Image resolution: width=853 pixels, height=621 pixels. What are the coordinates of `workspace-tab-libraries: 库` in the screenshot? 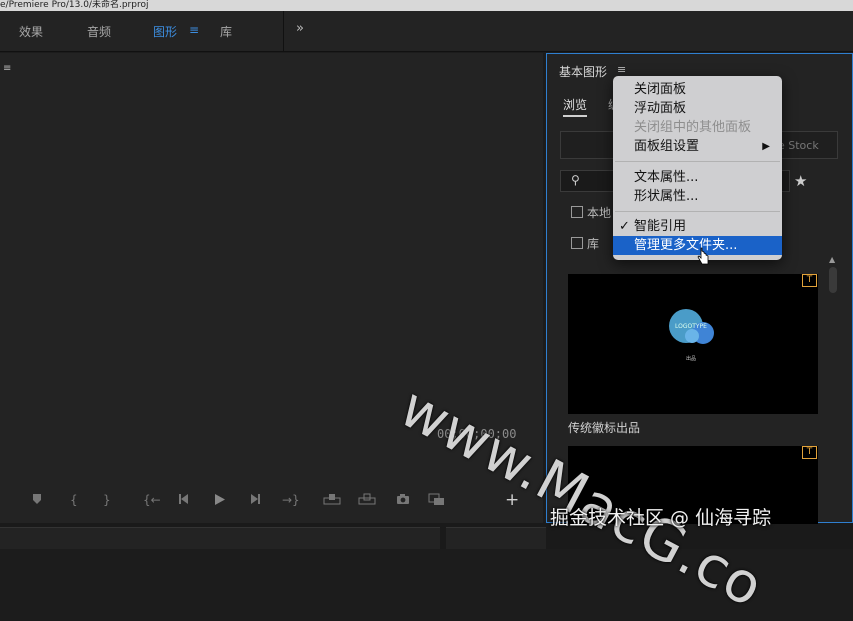 It's located at (226, 31).